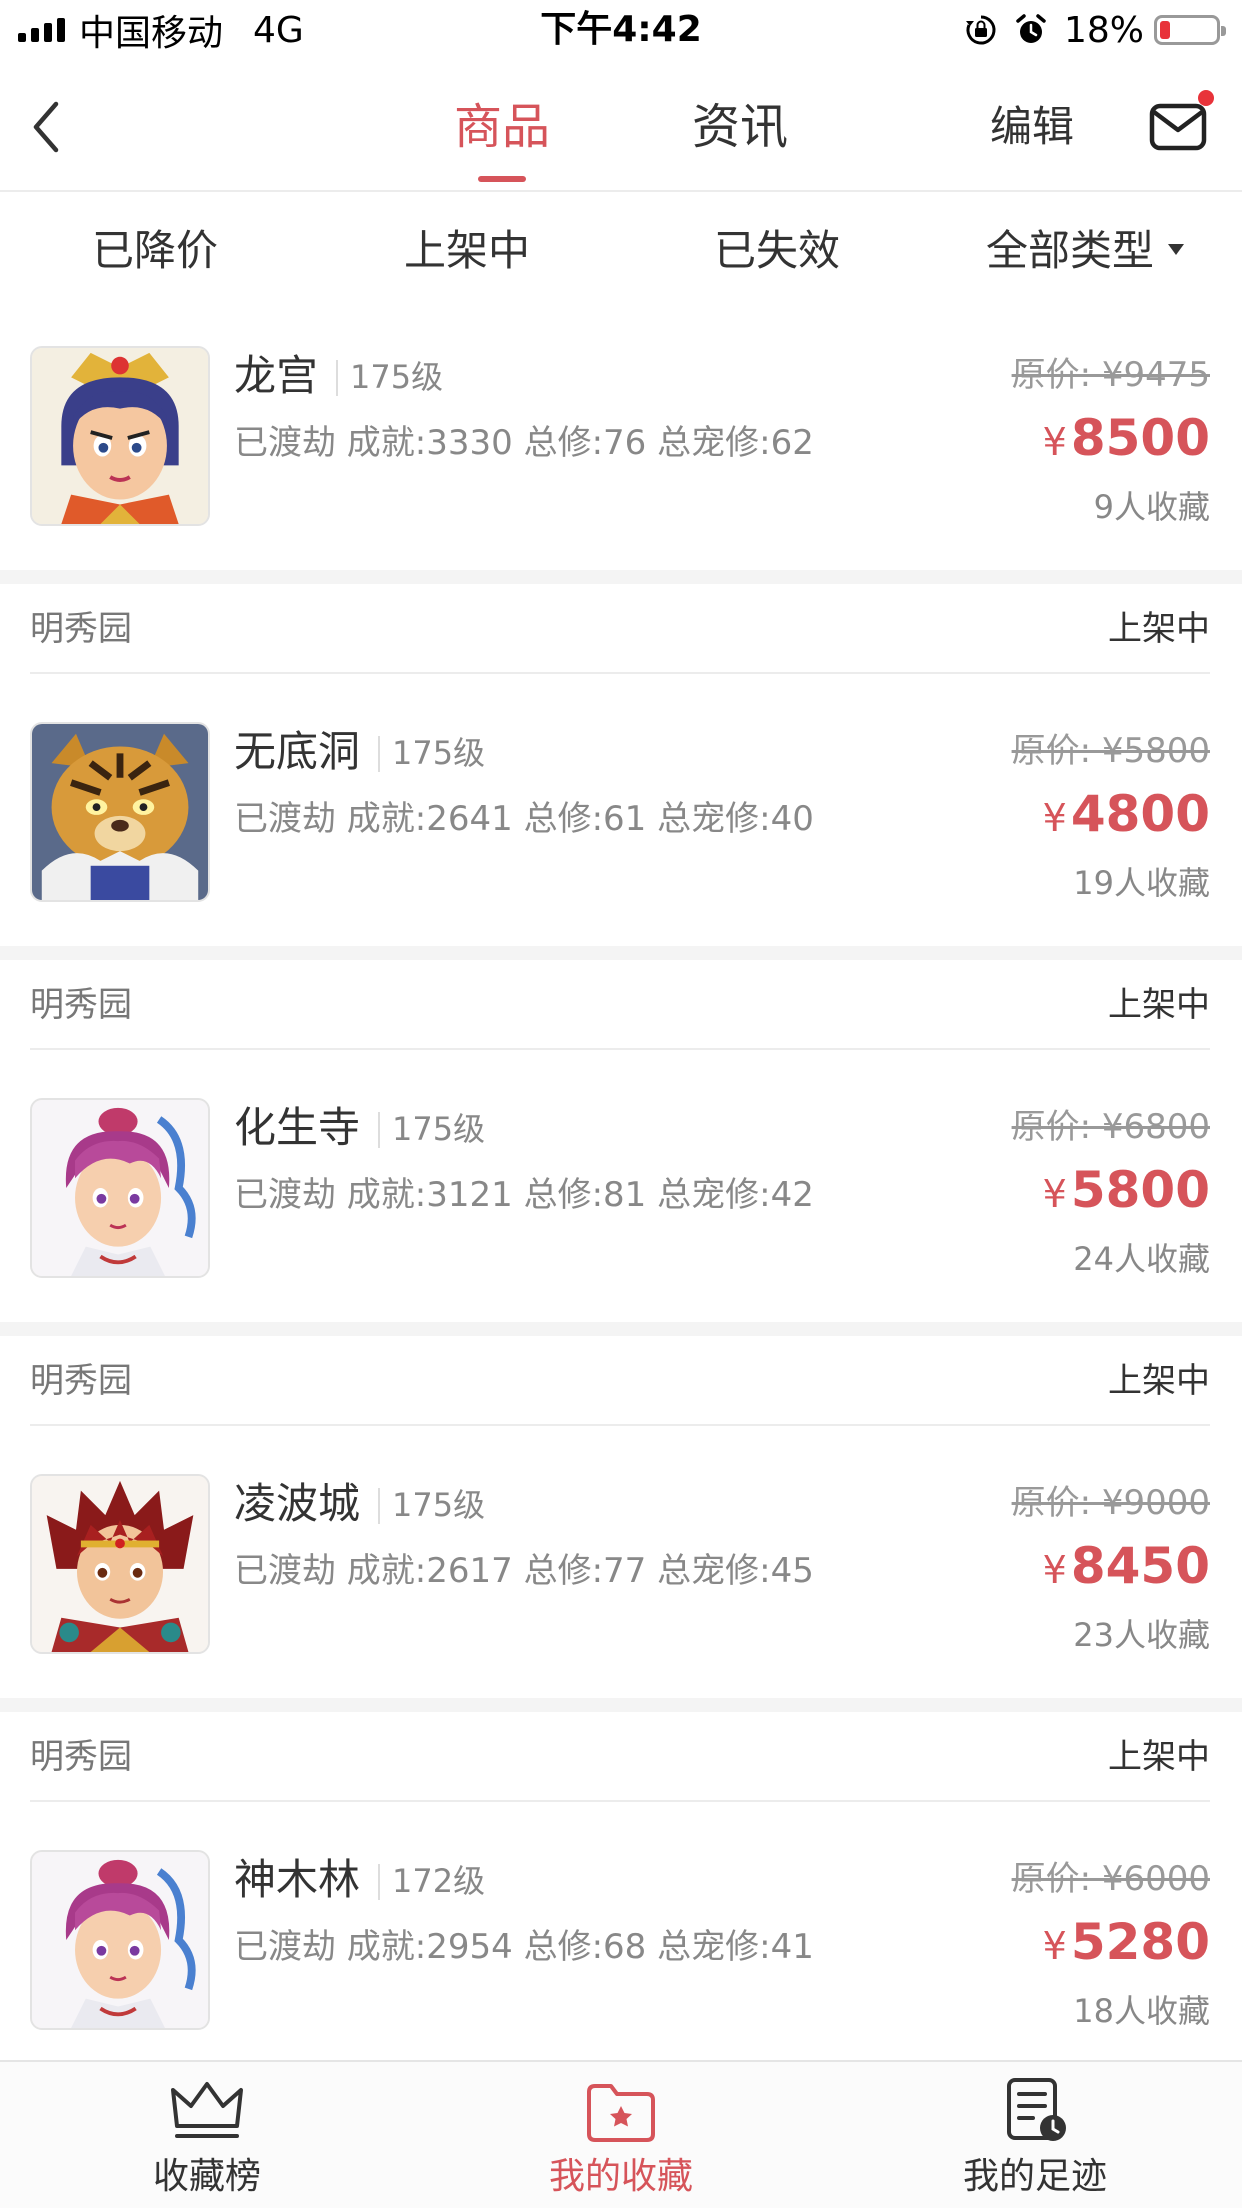 This screenshot has height=2208, width=1242. Describe the element at coordinates (524, 1195) in the screenshot. I see `character-stats: 已渡劫 成就:3121 总修:81 总宠修:42` at that location.